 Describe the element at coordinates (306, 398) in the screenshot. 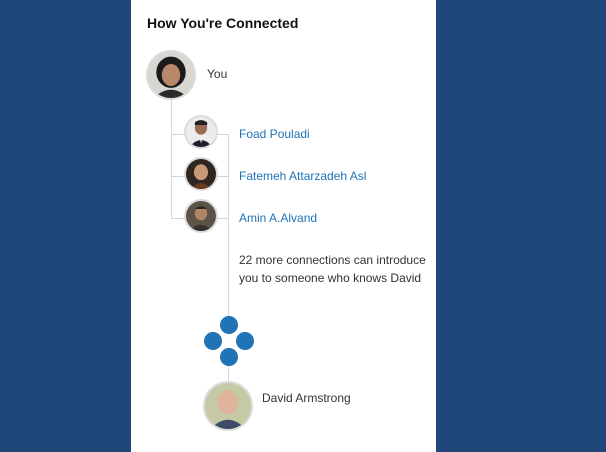

I see `target-name: David Armstrong` at that location.